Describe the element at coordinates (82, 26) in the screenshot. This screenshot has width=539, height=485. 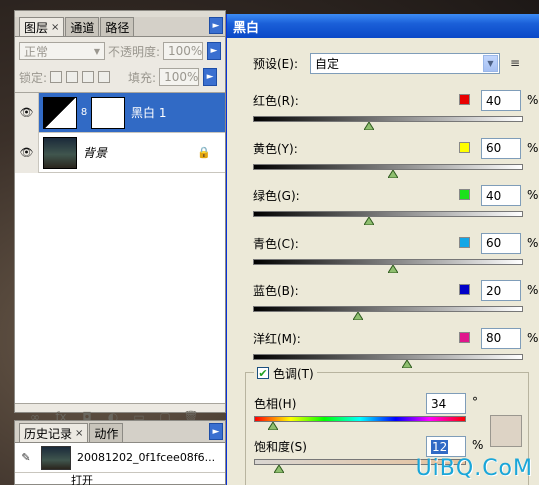
I see `tab-channels: 通道` at that location.